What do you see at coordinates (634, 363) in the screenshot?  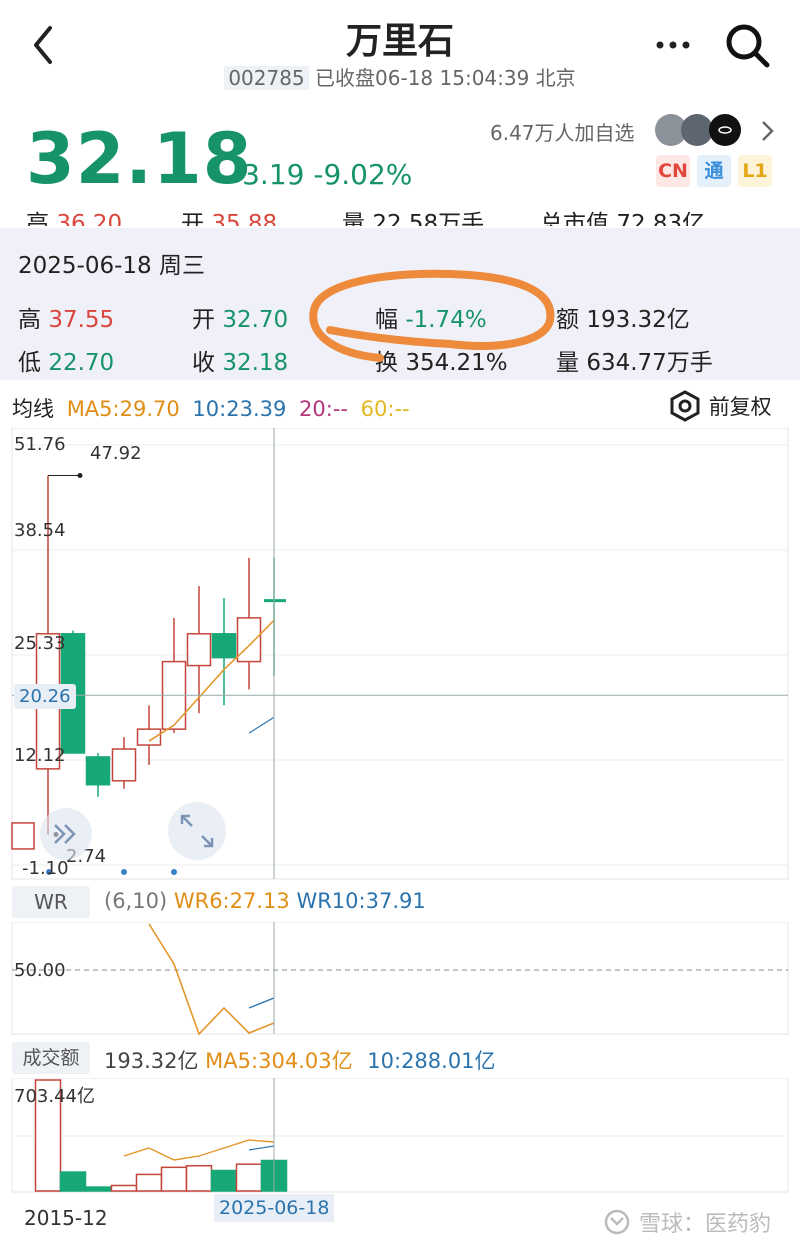 I see `detail-volume: 量 634.77万手` at bounding box center [634, 363].